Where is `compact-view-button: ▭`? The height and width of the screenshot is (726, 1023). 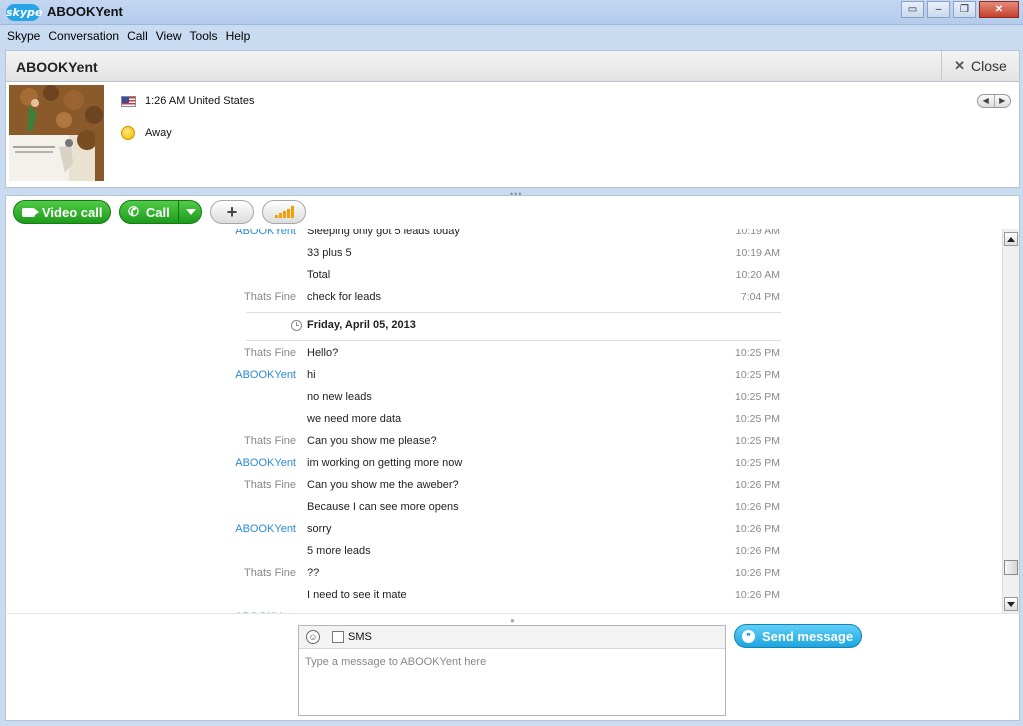
compact-view-button: ▭ is located at coordinates (912, 9).